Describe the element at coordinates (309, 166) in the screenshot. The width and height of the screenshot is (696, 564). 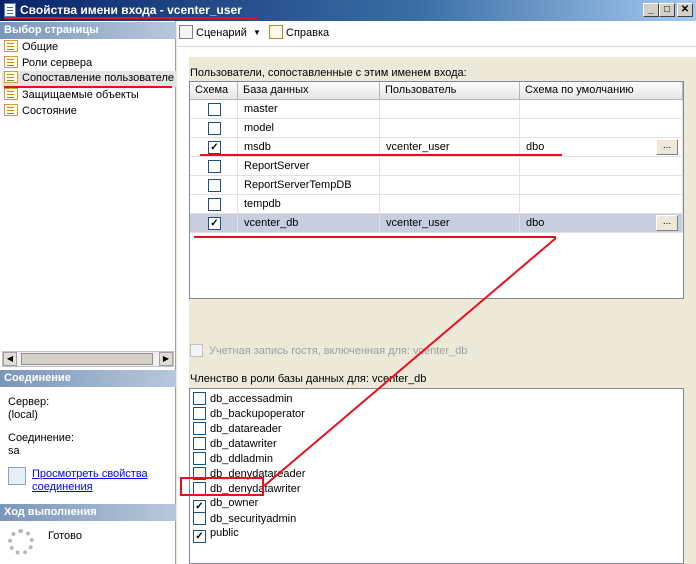
I see `database-cell: ReportServer` at that location.